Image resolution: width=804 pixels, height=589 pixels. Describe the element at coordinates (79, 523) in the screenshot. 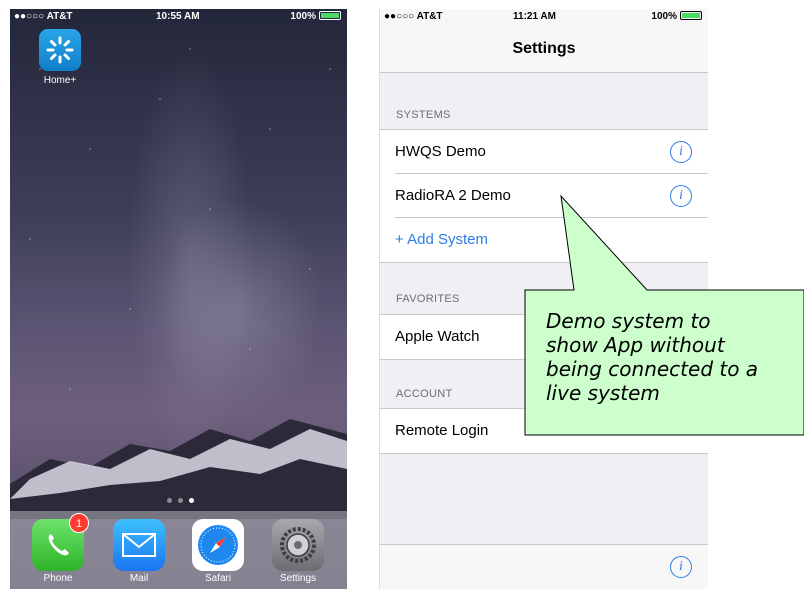

I see `notification-badge: 1` at that location.